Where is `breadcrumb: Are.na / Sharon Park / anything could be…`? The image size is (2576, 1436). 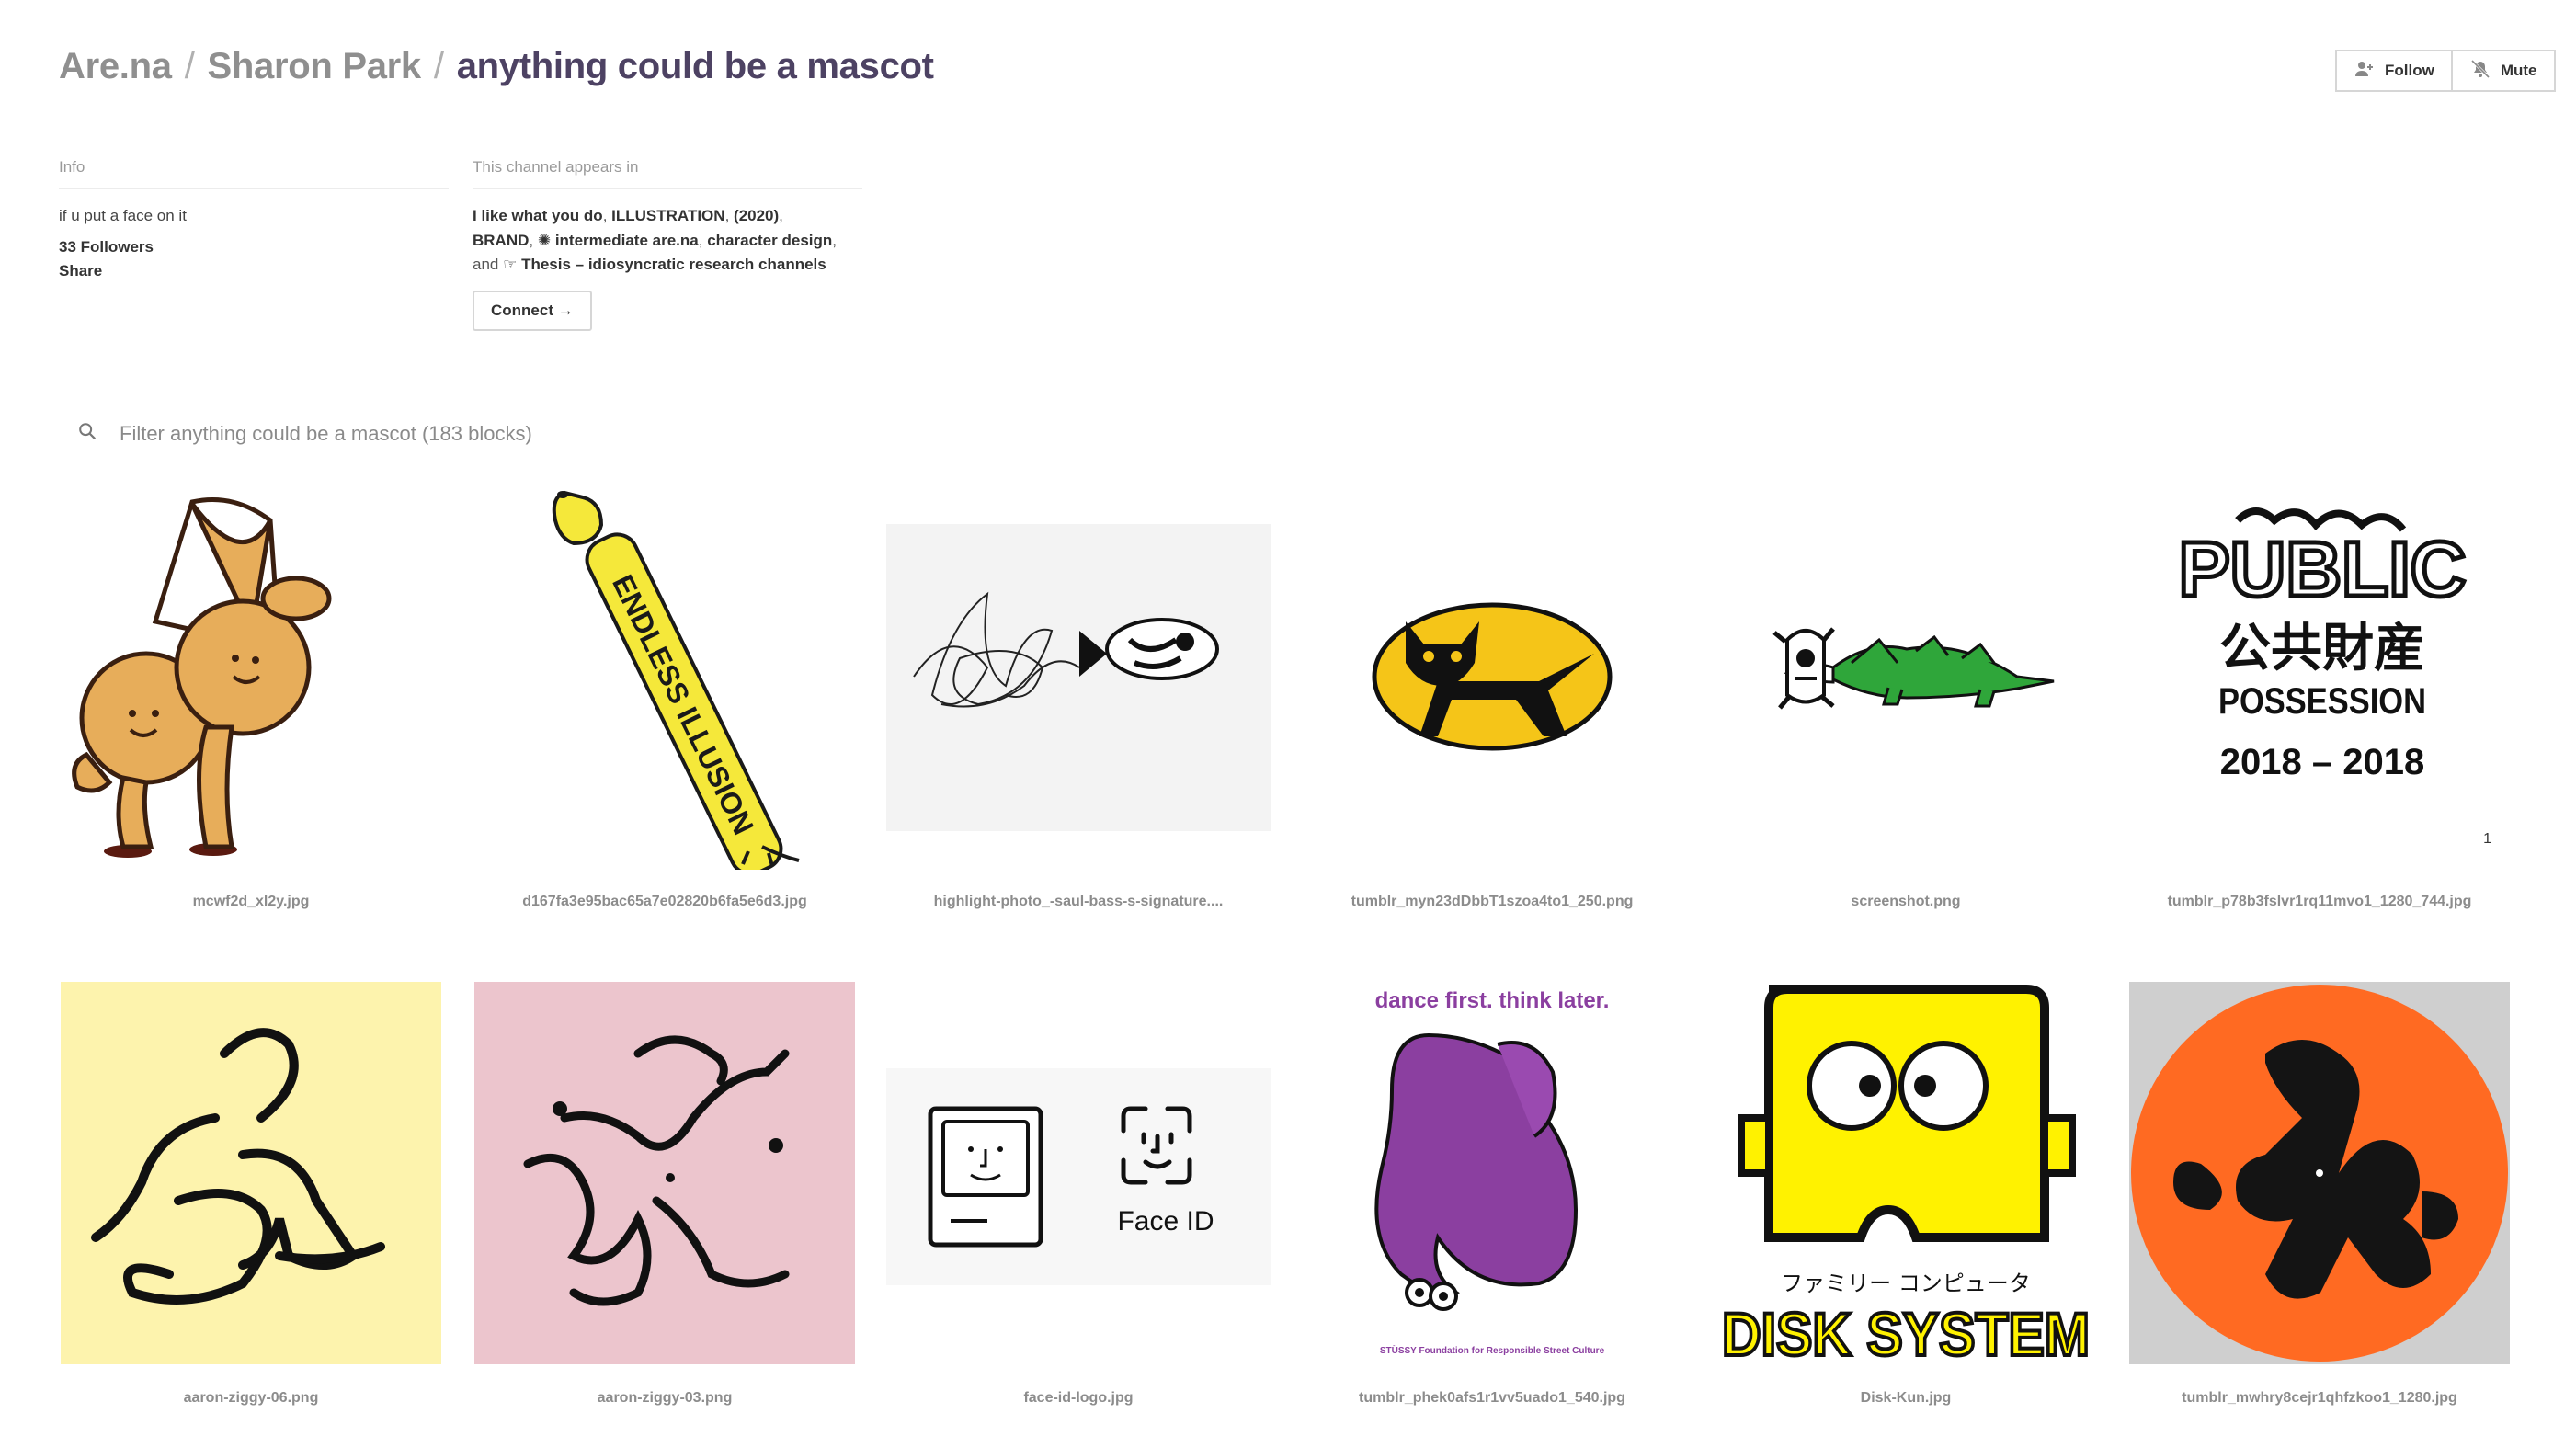
breadcrumb: Are.na / Sharon Park / anything could be… is located at coordinates (496, 66).